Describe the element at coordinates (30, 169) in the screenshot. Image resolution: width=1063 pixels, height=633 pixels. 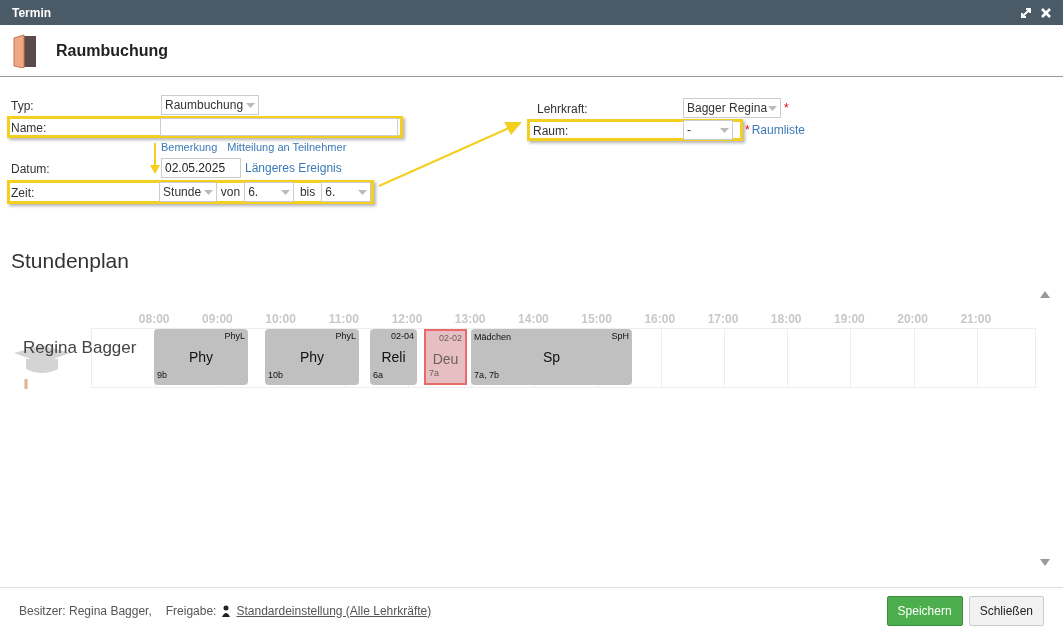
I see `field-label: Datum:` at that location.